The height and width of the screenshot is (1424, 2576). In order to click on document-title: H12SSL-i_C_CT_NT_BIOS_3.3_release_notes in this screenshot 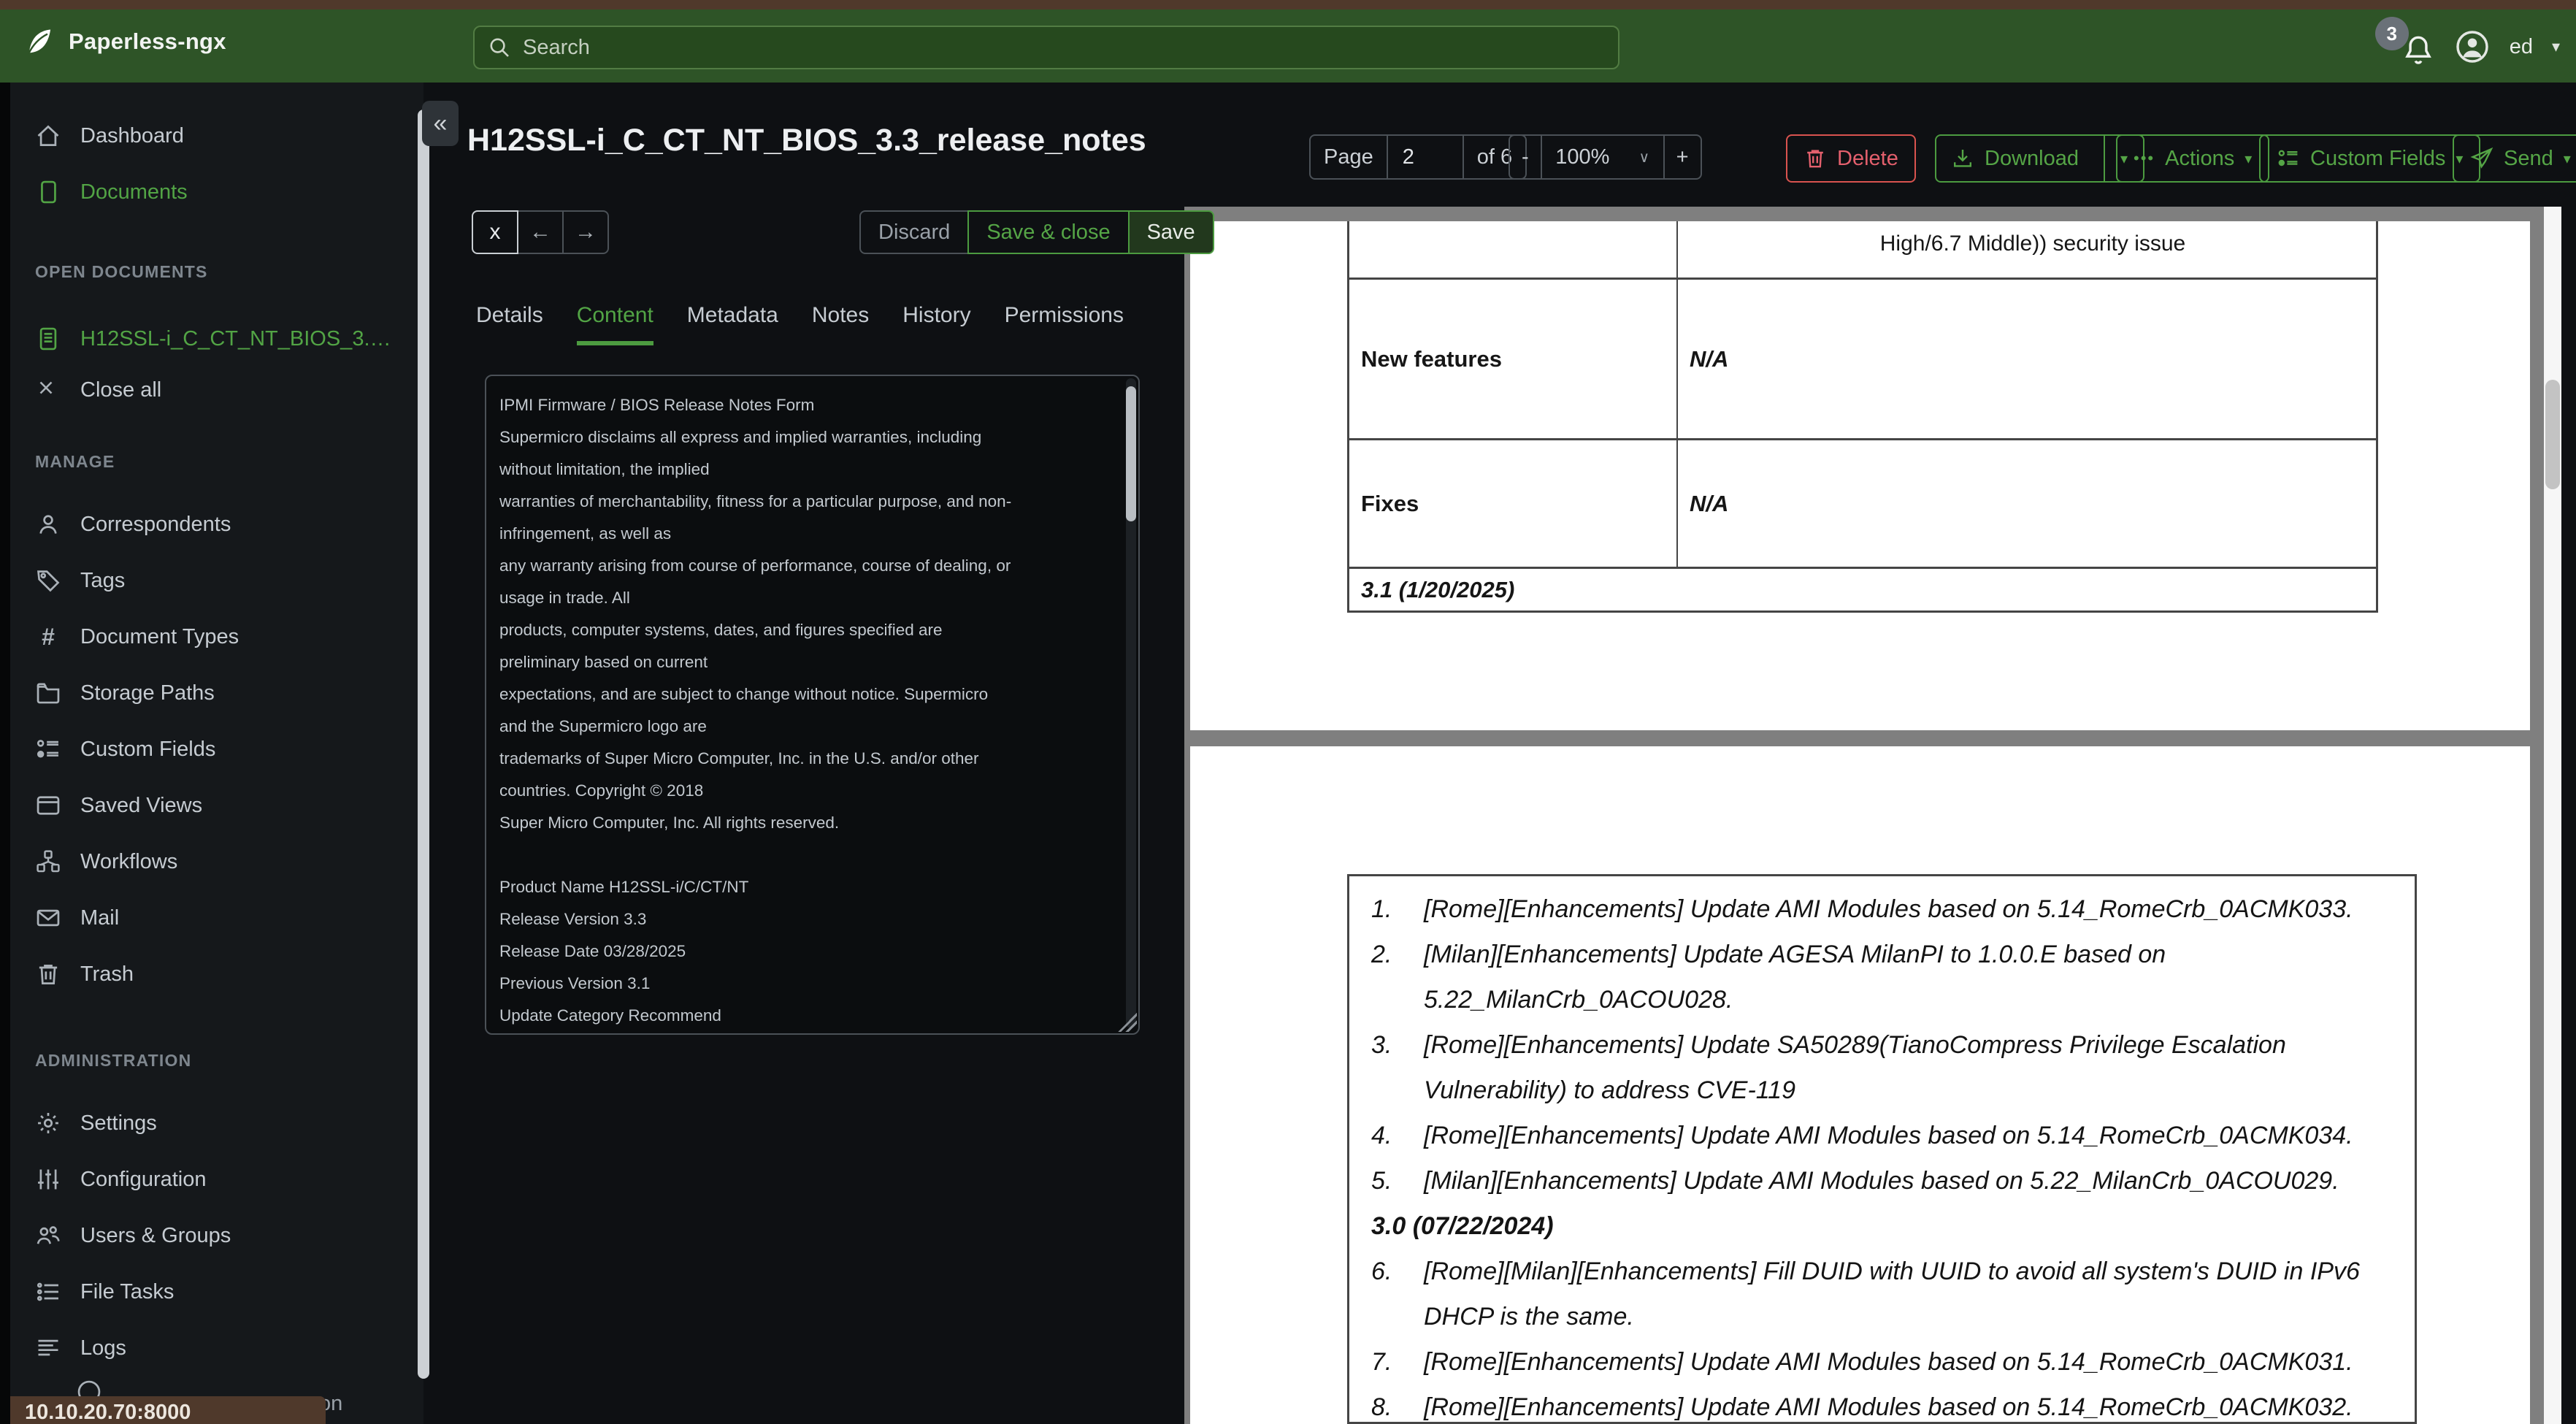, I will do `click(806, 140)`.